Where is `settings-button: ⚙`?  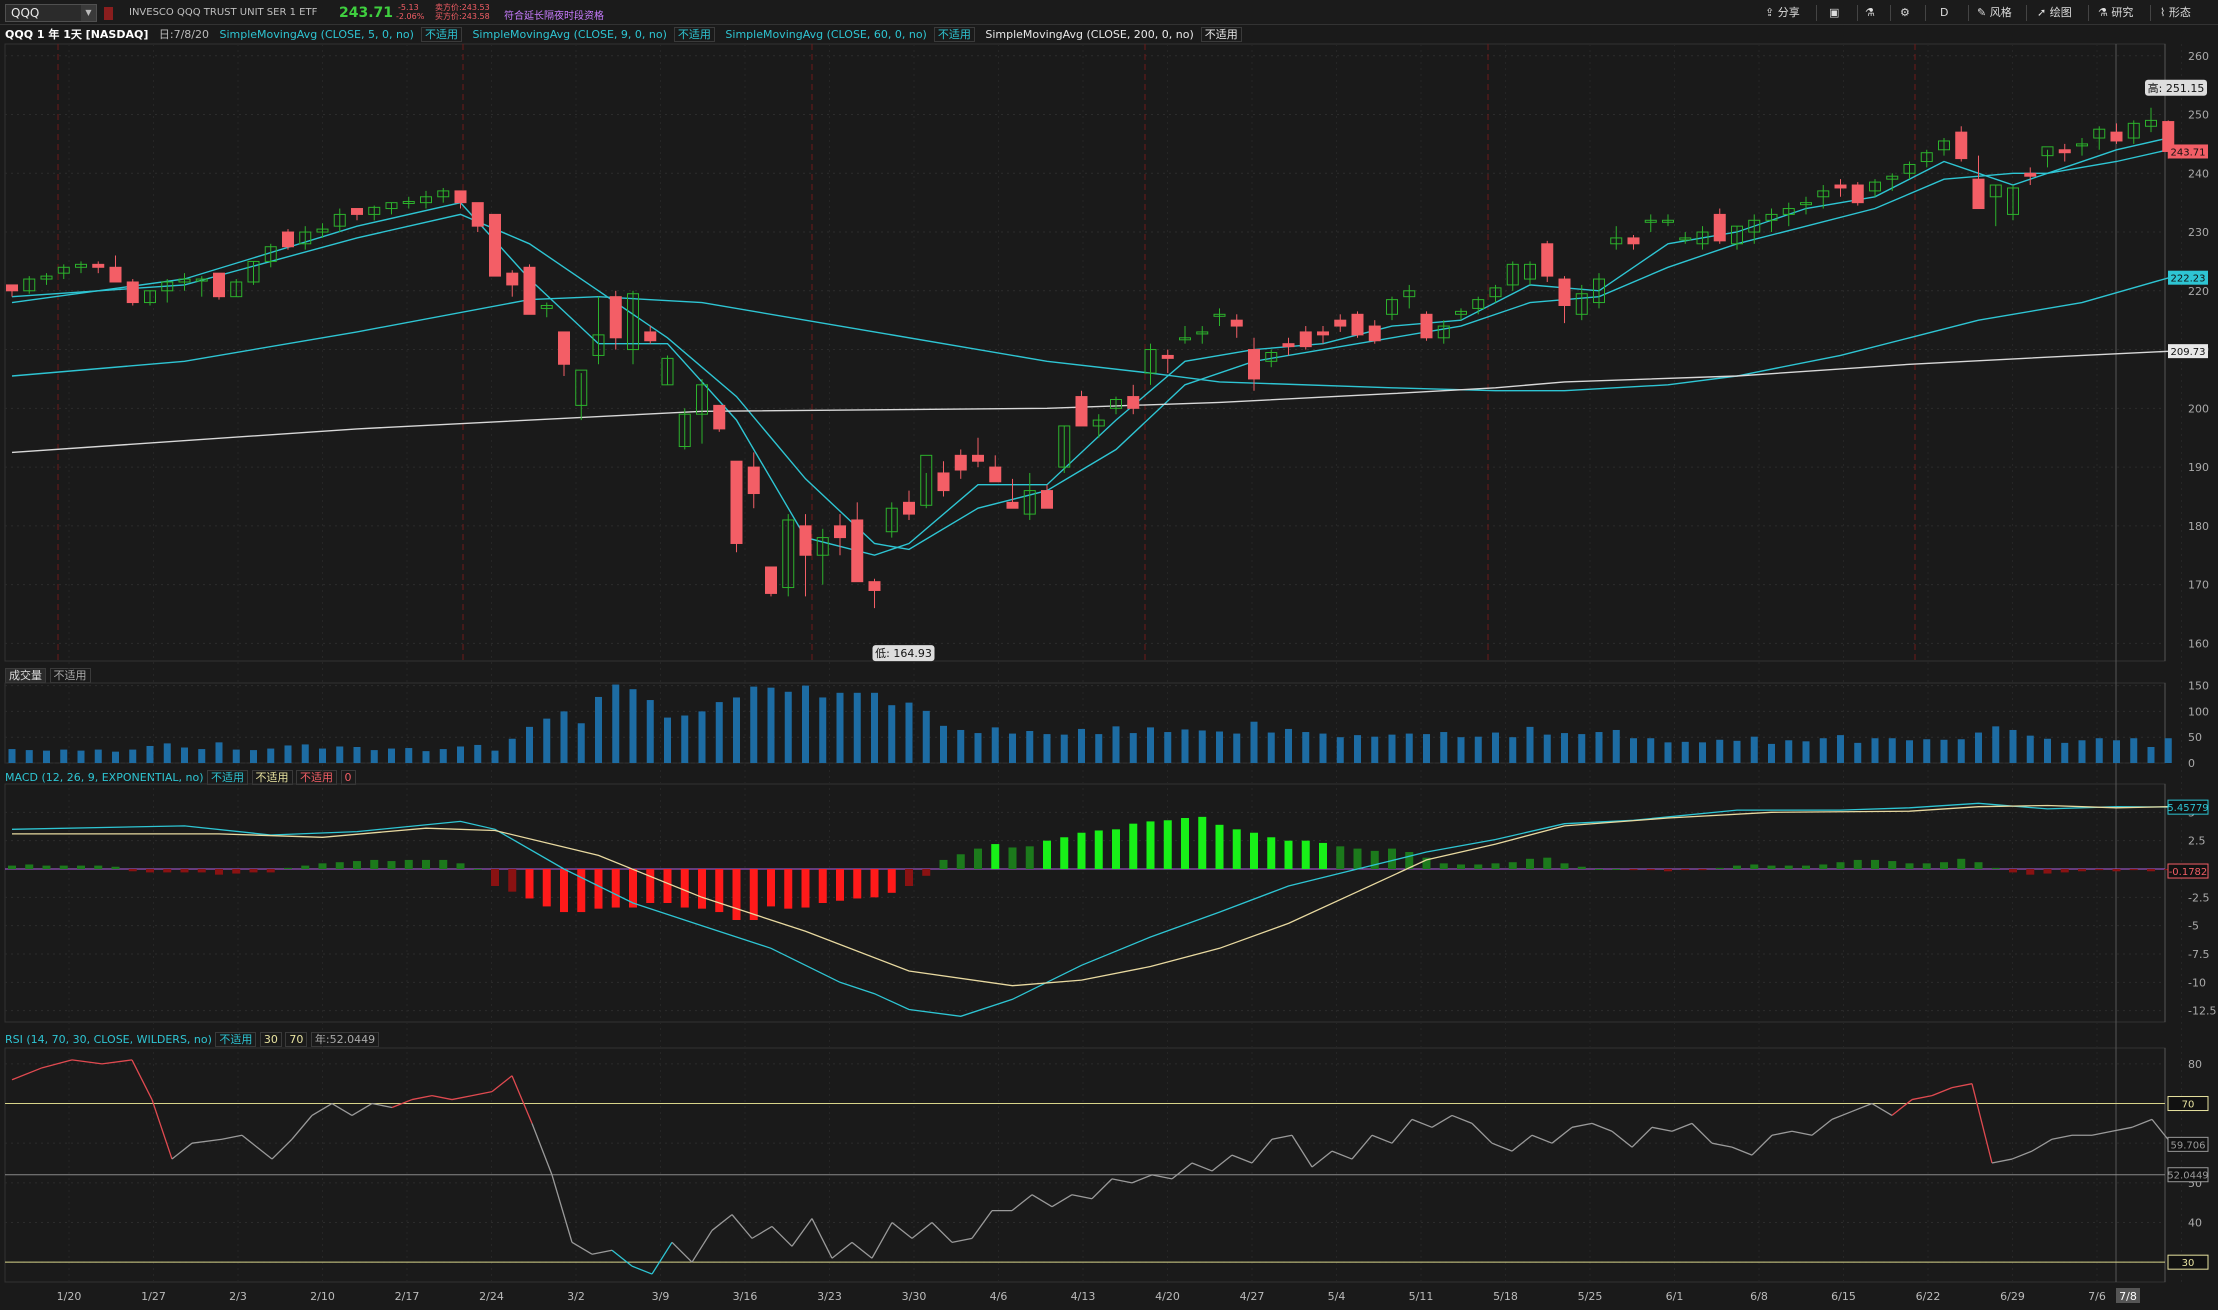
settings-button: ⚙ is located at coordinates (1905, 13).